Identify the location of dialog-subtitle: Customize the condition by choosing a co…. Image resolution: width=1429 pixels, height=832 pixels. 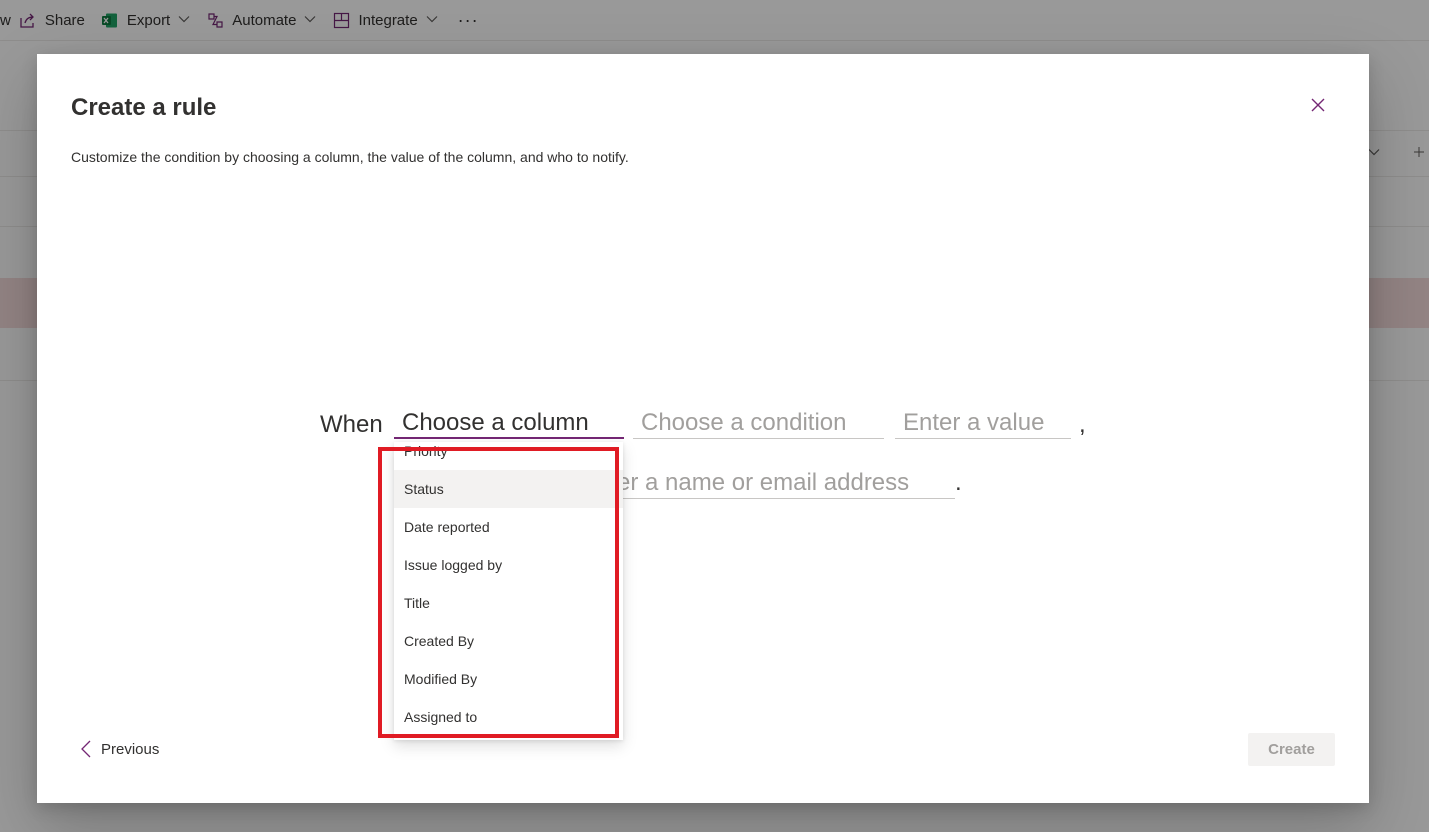
(350, 157).